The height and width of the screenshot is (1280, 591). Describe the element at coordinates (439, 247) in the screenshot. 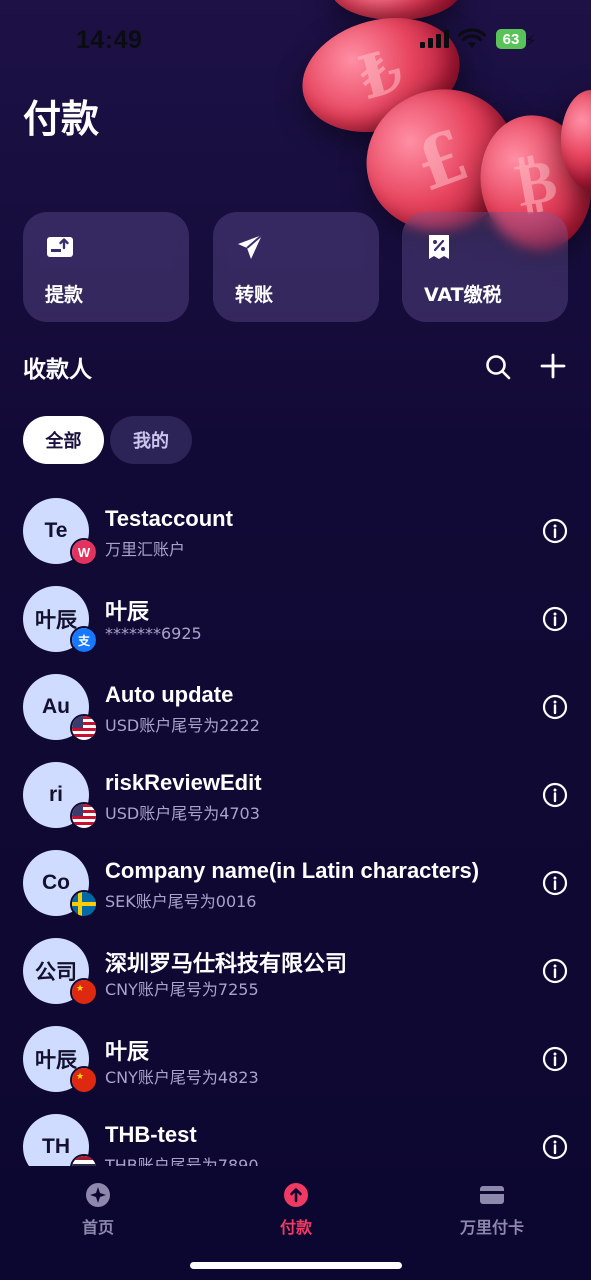

I see `tax-receipt-icon` at that location.